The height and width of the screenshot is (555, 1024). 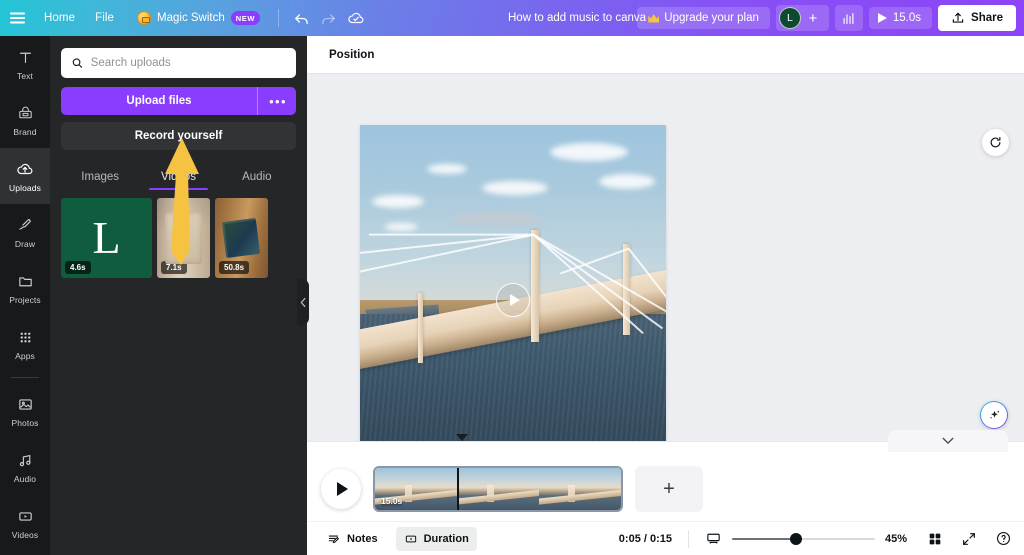 What do you see at coordinates (341, 489) in the screenshot?
I see `timeline-play-button` at bounding box center [341, 489].